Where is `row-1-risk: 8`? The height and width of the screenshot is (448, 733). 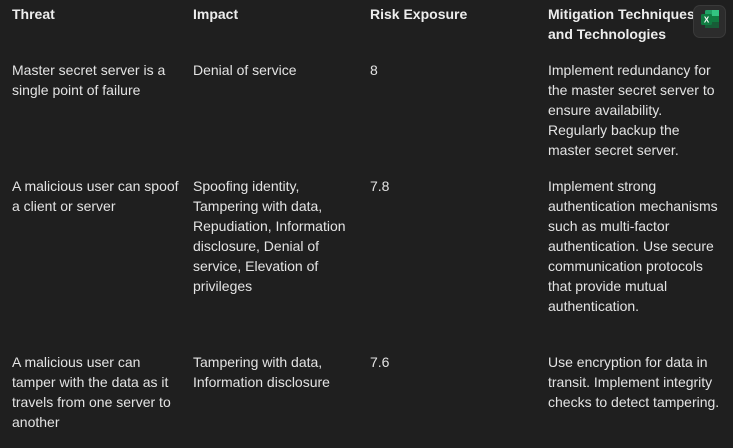 row-1-risk: 8 is located at coordinates (374, 70).